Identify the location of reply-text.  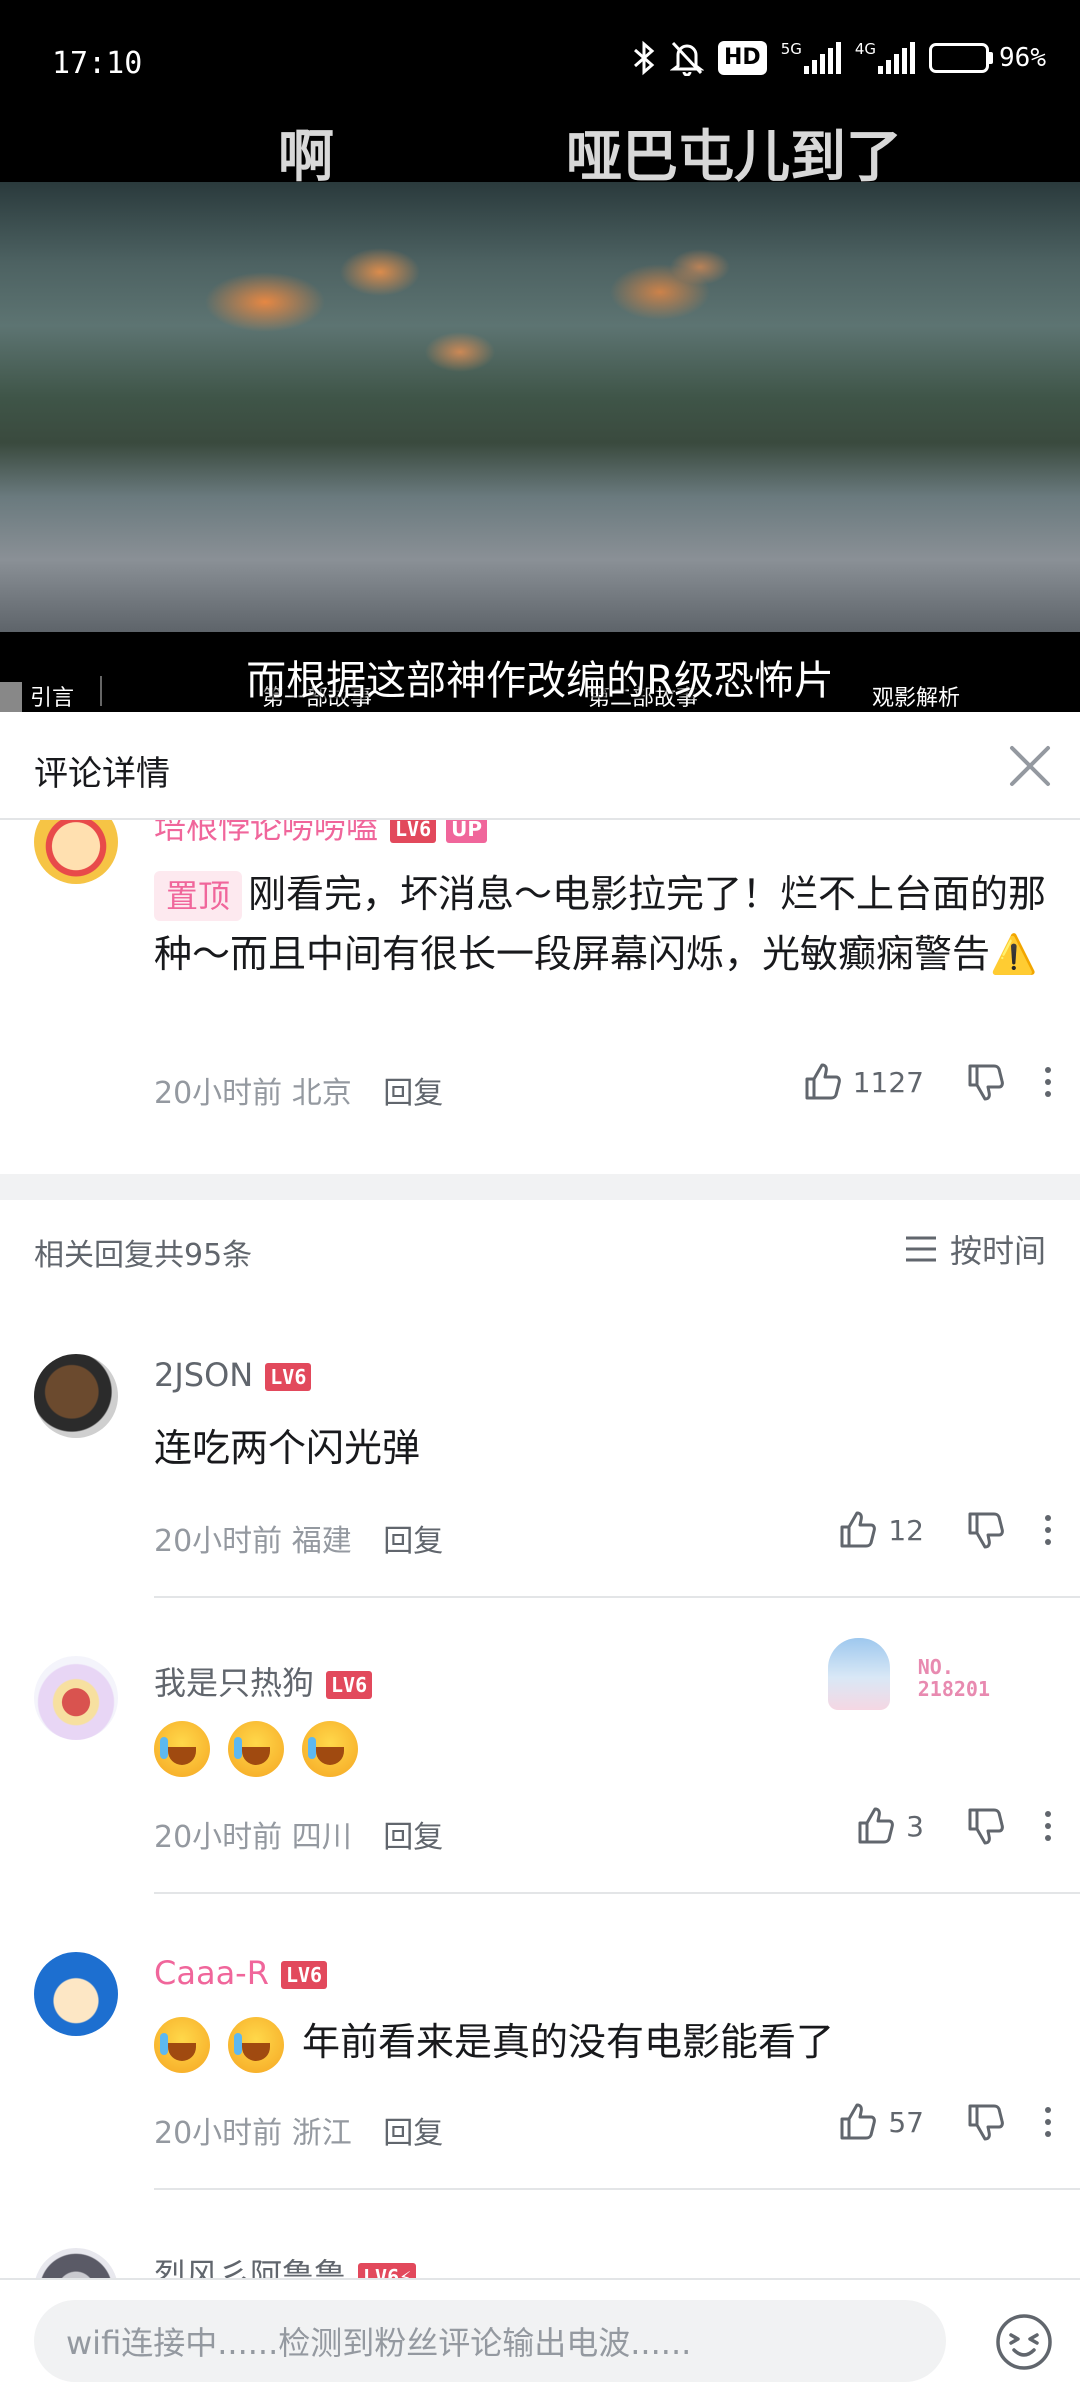
(604, 1746).